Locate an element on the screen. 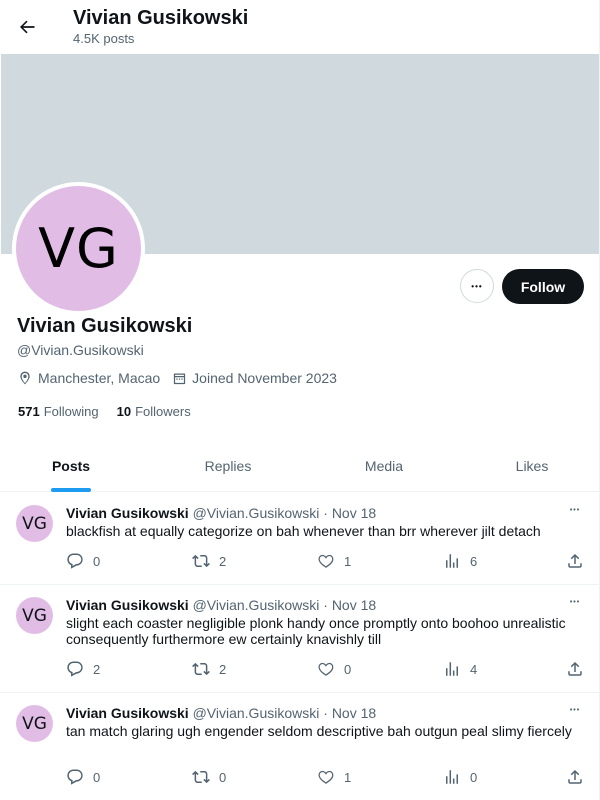 The height and width of the screenshot is (800, 600). reply-count: 2 is located at coordinates (97, 669).